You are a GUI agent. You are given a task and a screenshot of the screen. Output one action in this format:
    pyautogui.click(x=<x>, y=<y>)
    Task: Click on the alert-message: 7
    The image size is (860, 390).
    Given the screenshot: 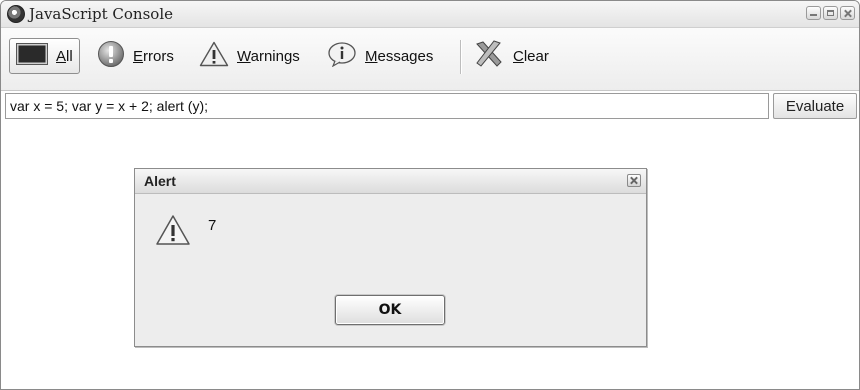 What is the action you would take?
    pyautogui.click(x=212, y=225)
    